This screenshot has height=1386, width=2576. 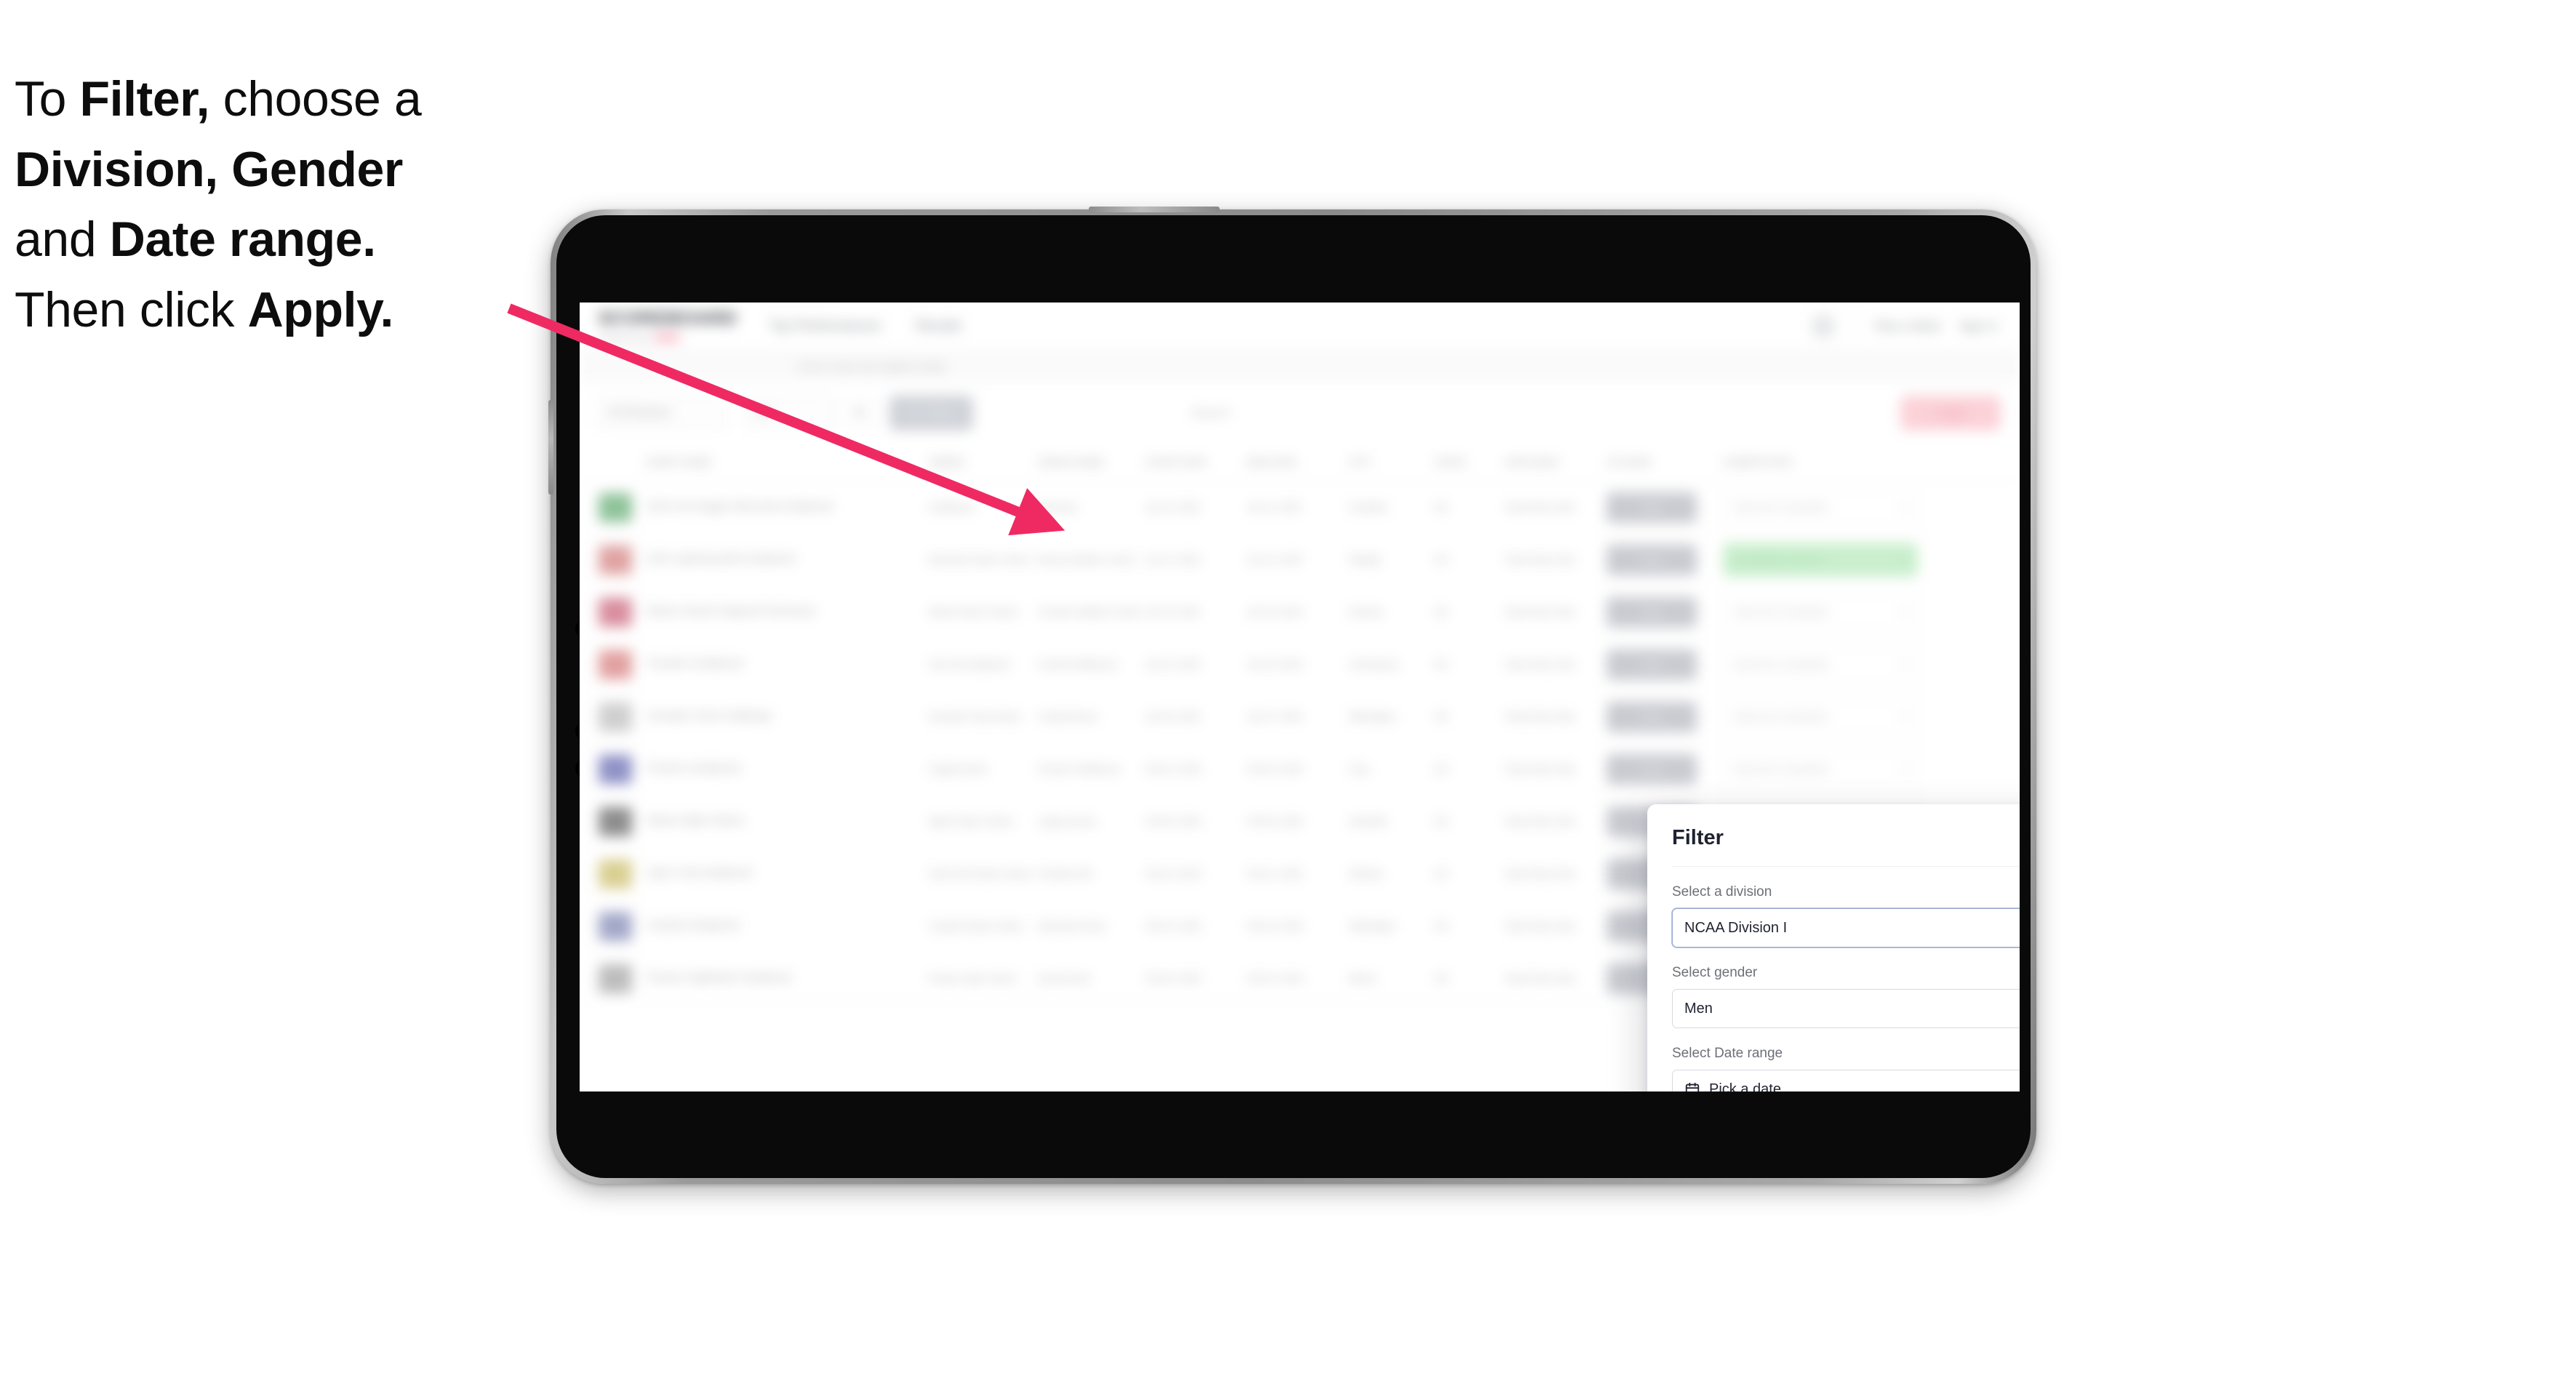 What do you see at coordinates (1823, 326) in the screenshot?
I see `avatar` at bounding box center [1823, 326].